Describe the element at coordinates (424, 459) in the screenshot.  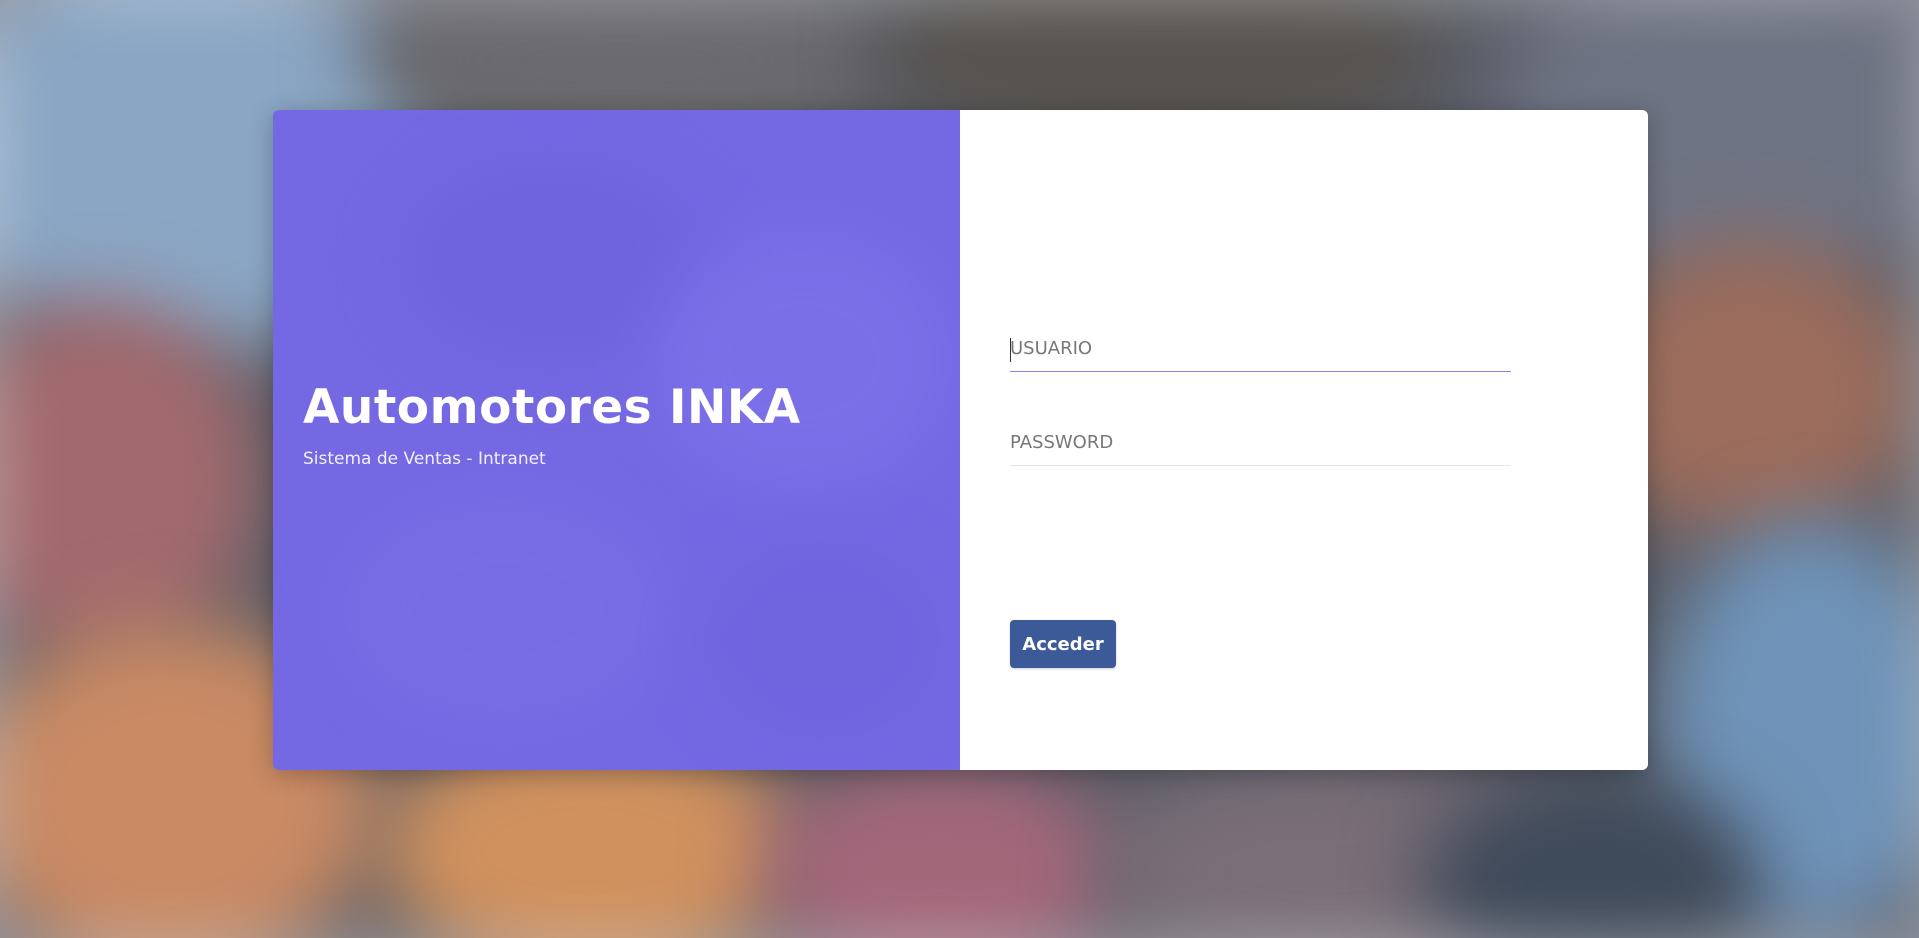
I see `brand-subtitle: Sistema de Ventas - Intranet` at that location.